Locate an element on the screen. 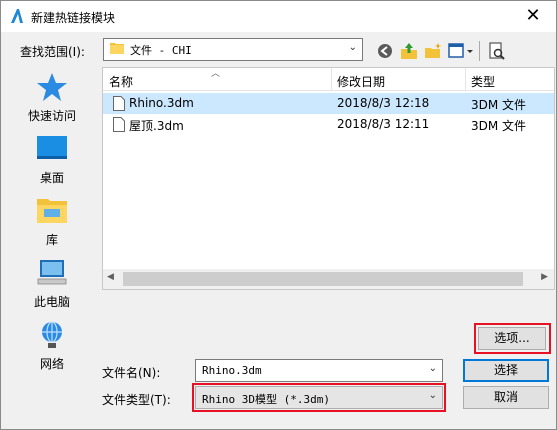 The image size is (557, 430). list-item: 屋顶.3dm 2018/8/3 12:11 3DM 文件 is located at coordinates (328, 124).